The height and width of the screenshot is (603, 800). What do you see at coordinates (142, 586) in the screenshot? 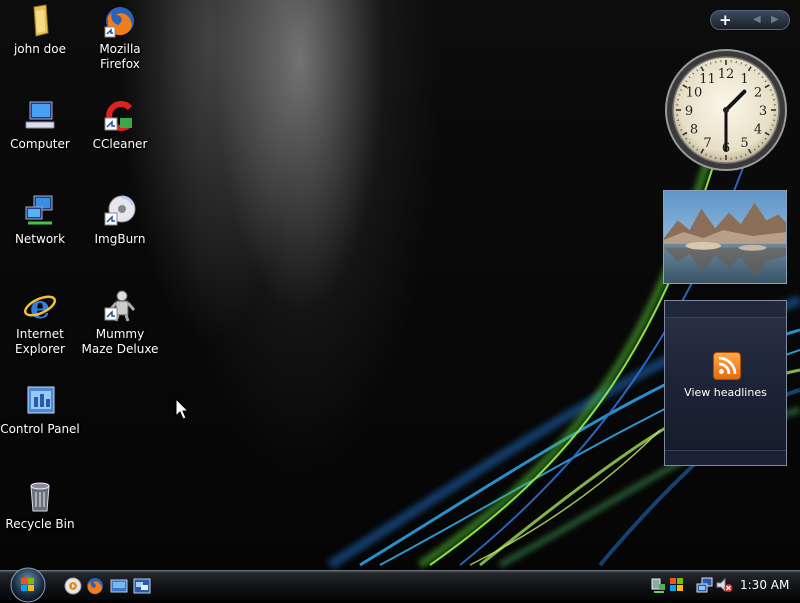
I see `switch-windows-icon` at bounding box center [142, 586].